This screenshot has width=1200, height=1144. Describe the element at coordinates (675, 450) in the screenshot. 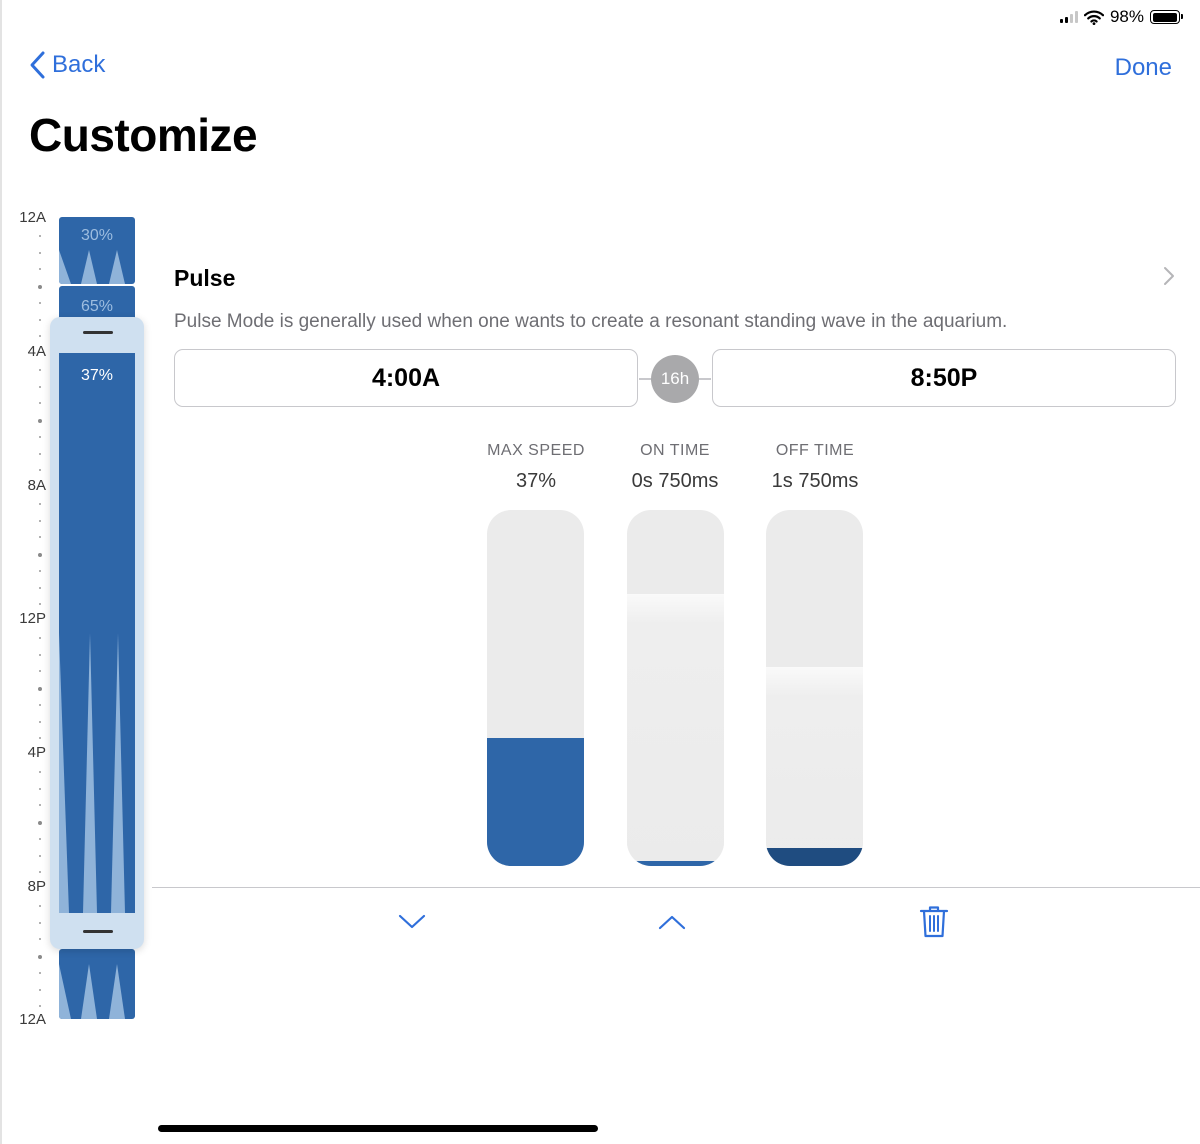

I see `on-time-header: ON TIME` at that location.